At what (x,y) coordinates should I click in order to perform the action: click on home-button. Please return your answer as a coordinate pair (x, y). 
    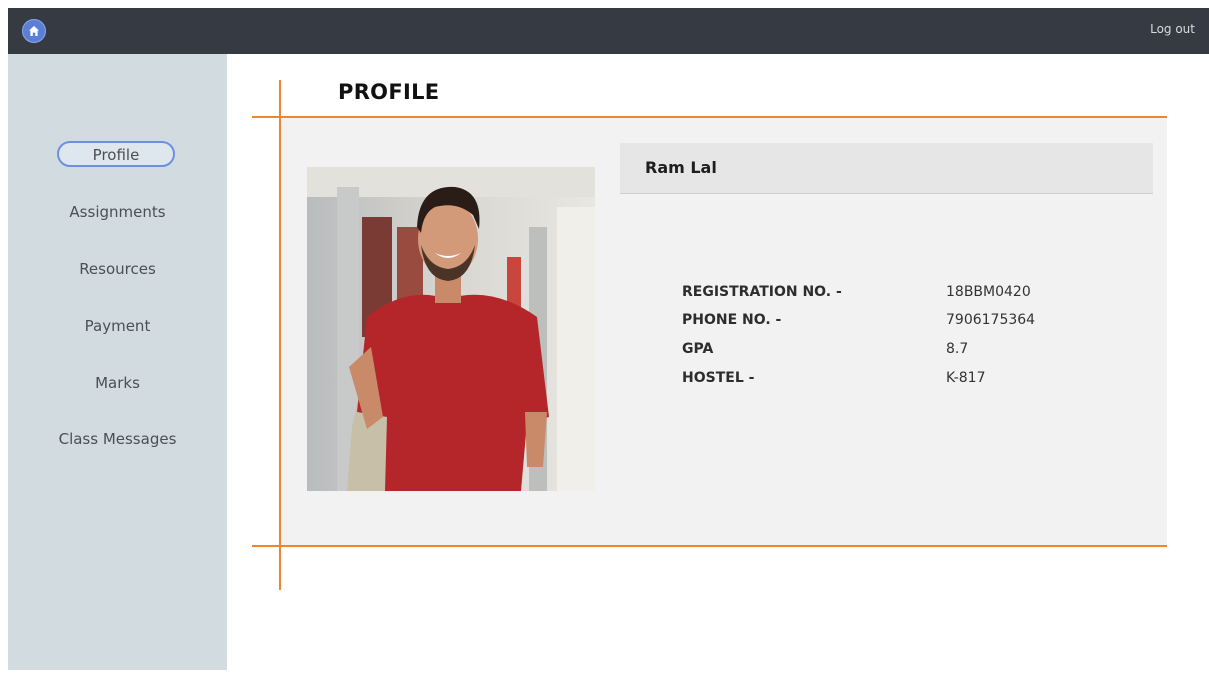
    Looking at the image, I should click on (34, 31).